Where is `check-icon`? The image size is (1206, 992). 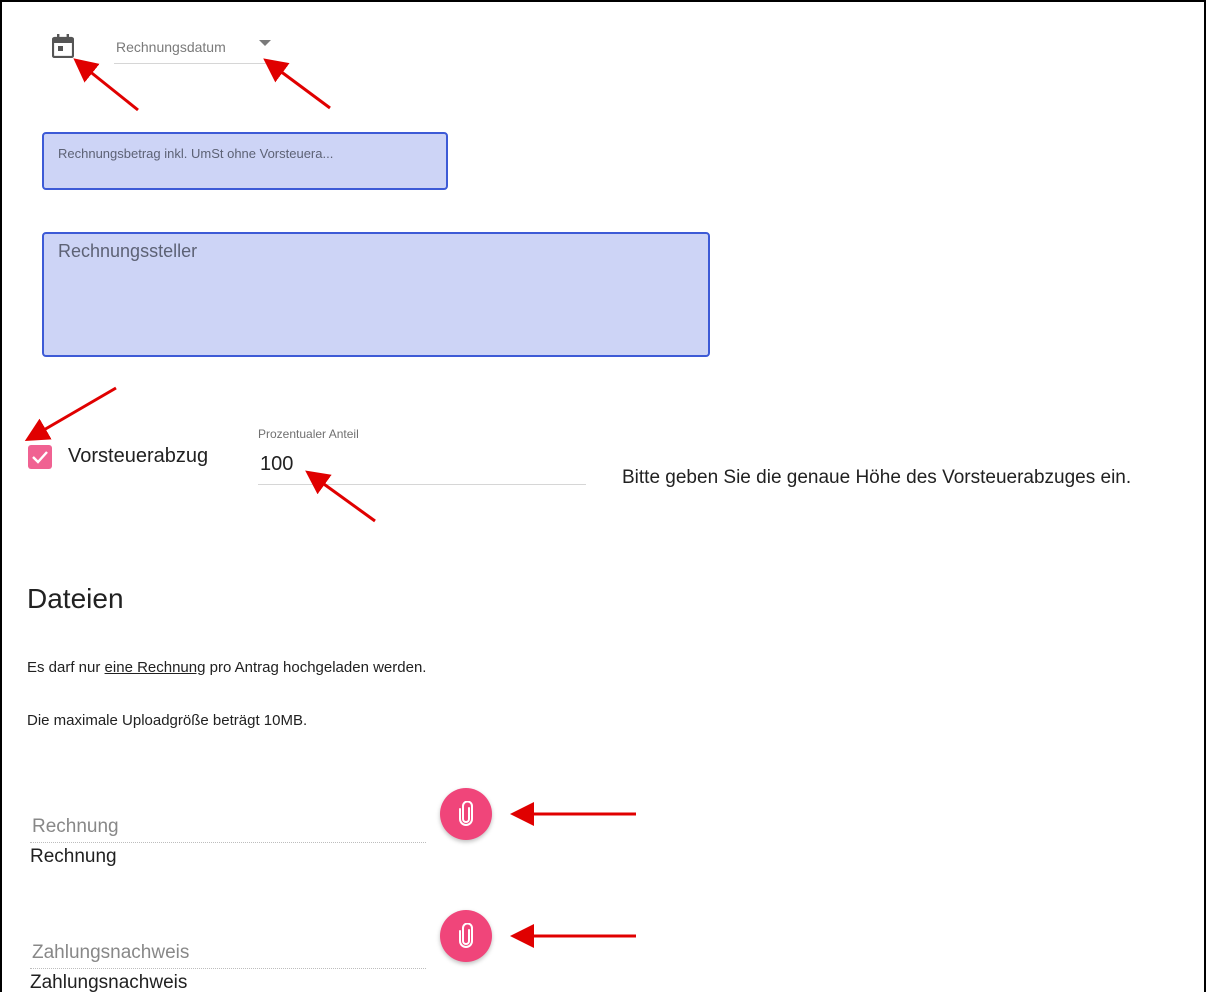
check-icon is located at coordinates (40, 457).